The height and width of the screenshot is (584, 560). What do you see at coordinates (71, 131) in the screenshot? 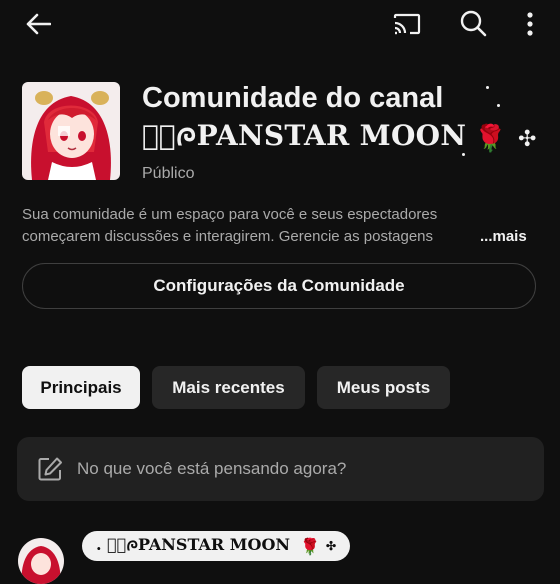
I see `channel-avatar` at bounding box center [71, 131].